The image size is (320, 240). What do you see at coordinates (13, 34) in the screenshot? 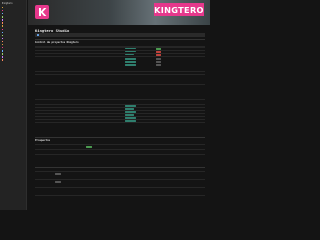
I see `sidebar-items` at bounding box center [13, 34].